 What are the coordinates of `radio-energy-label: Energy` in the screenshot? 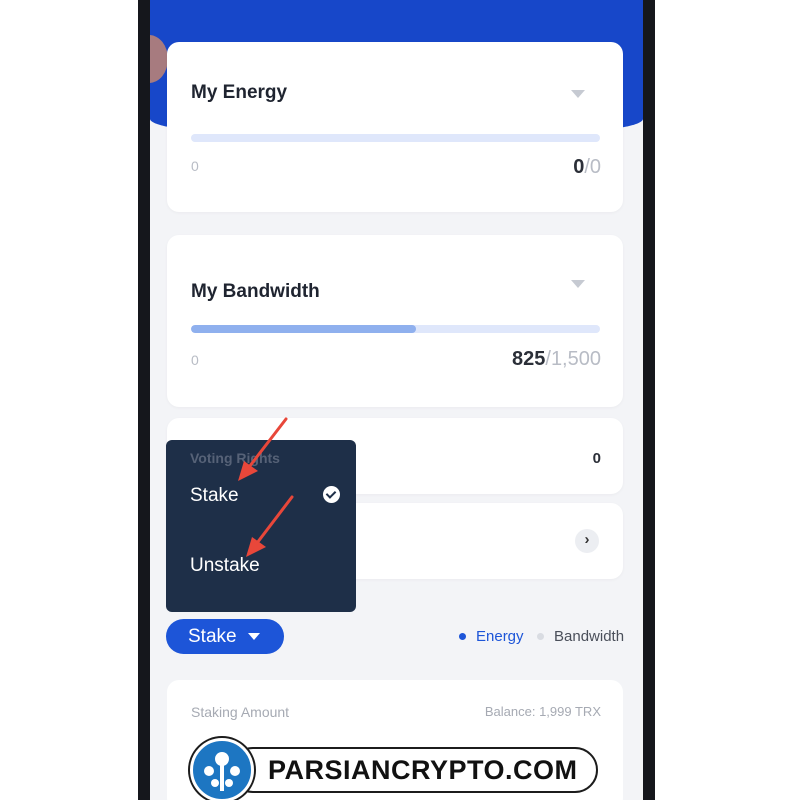 It's located at (500, 636).